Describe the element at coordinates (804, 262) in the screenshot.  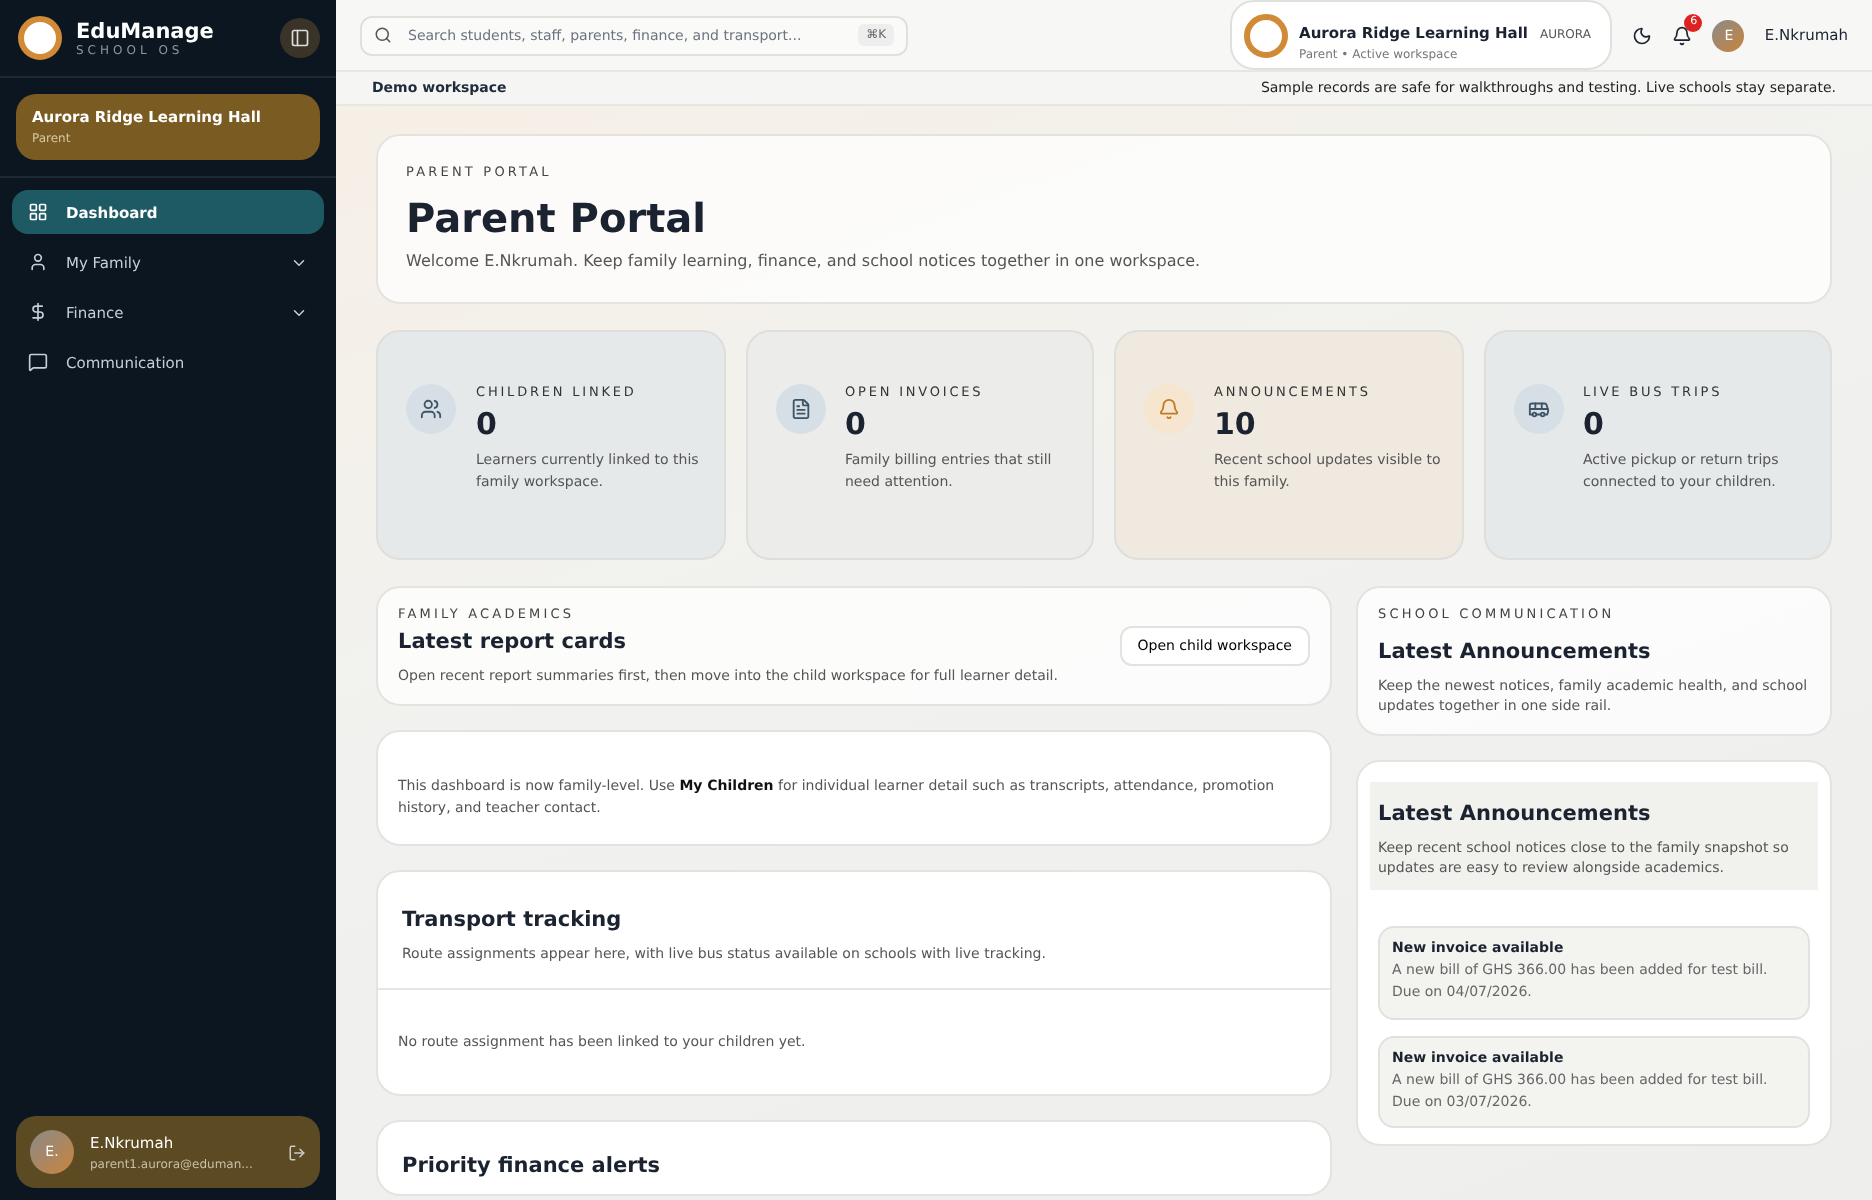
I see `hero-subtitle: Welcome E.Nkrumah. Keep family learning, finance, and school notices together in one workspace.` at that location.